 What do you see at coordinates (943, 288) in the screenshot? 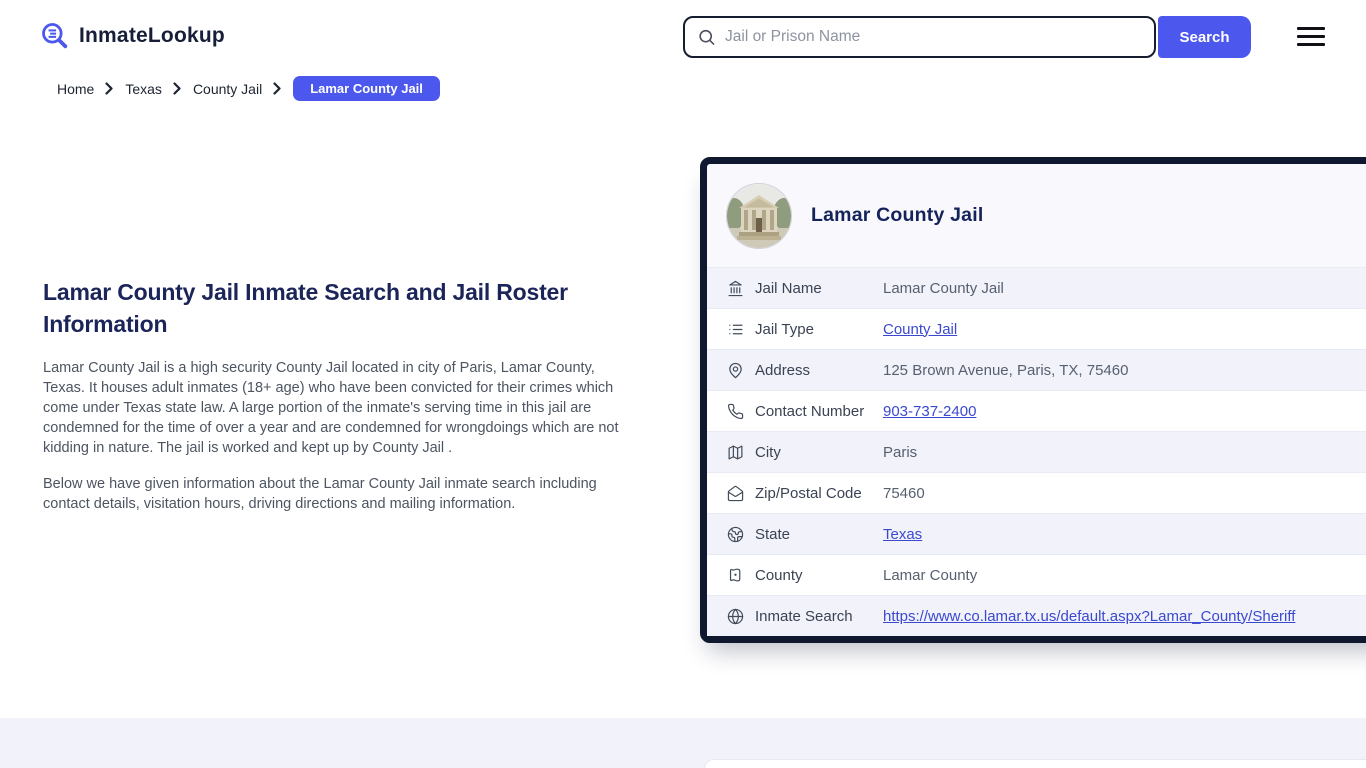
I see `row-value: Lamar County Jail` at bounding box center [943, 288].